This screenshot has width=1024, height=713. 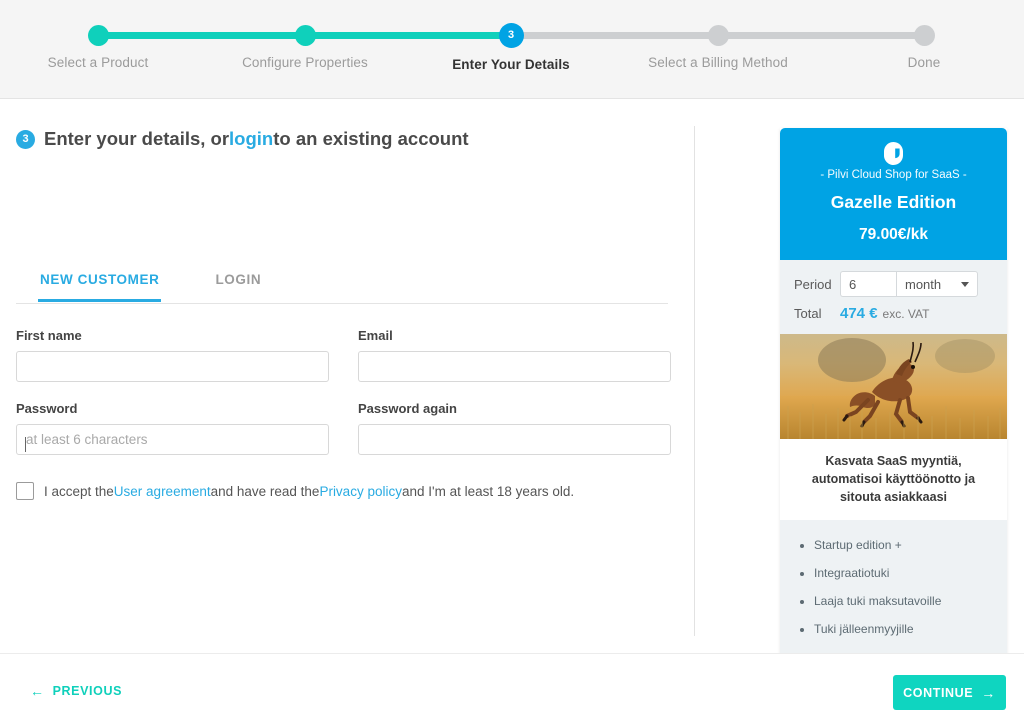 What do you see at coordinates (859, 313) in the screenshot?
I see `total-amount: 474 €` at bounding box center [859, 313].